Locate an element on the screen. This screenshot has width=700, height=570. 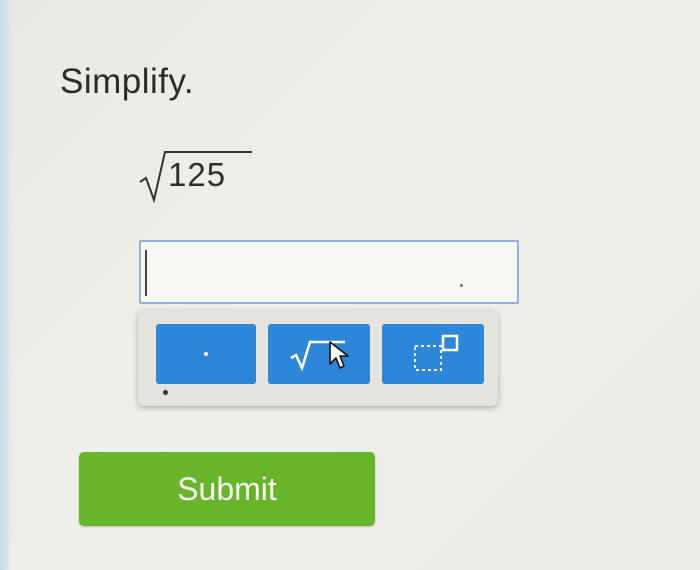
text-cursor is located at coordinates (146, 273).